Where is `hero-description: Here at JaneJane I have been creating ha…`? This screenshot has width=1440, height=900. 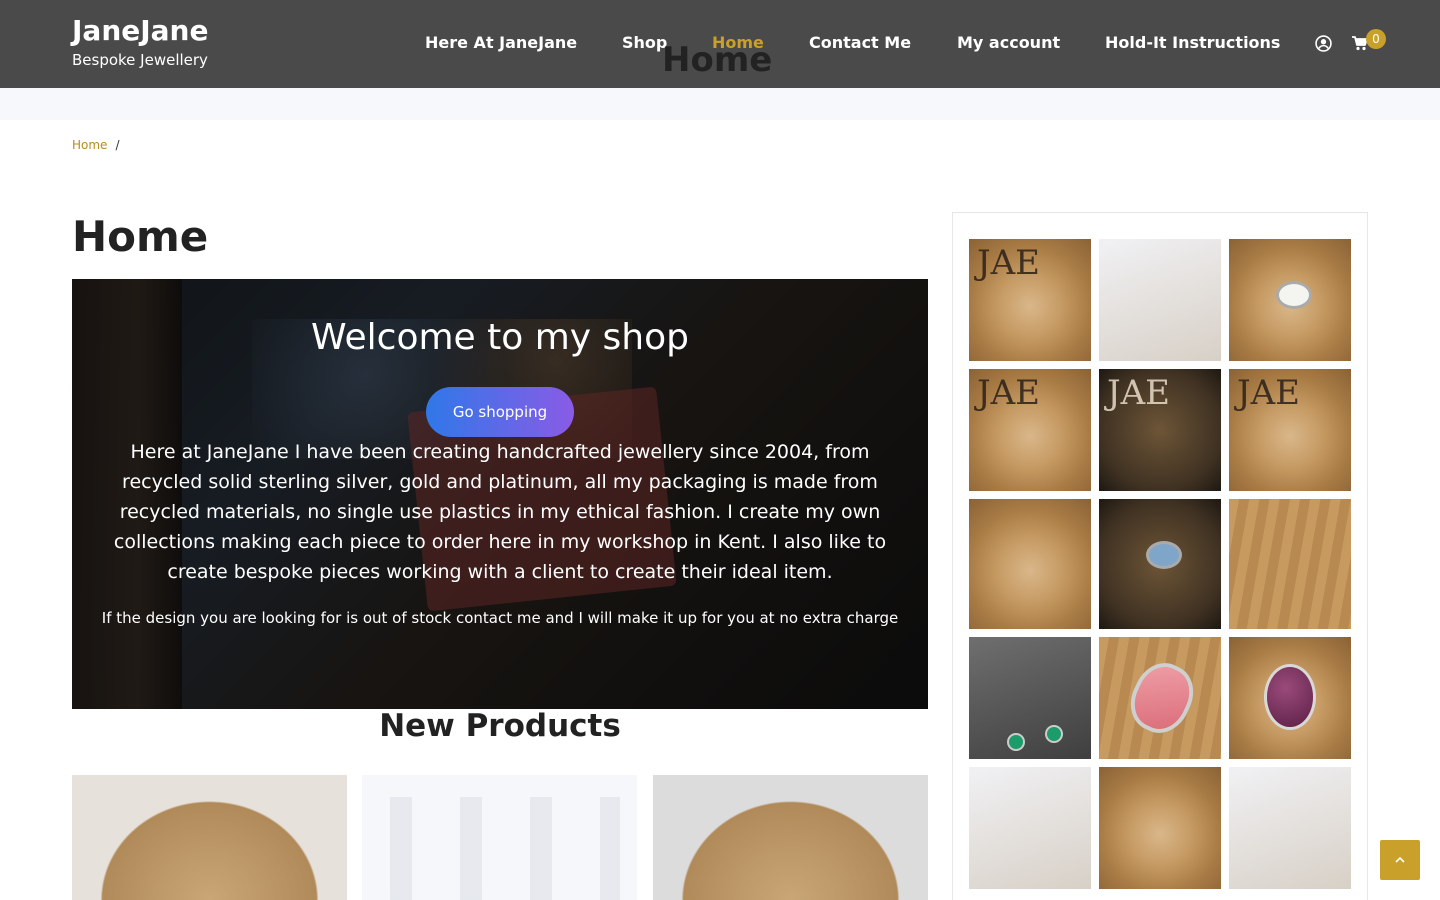
hero-description: Here at JaneJane I have been creating ha… is located at coordinates (500, 512).